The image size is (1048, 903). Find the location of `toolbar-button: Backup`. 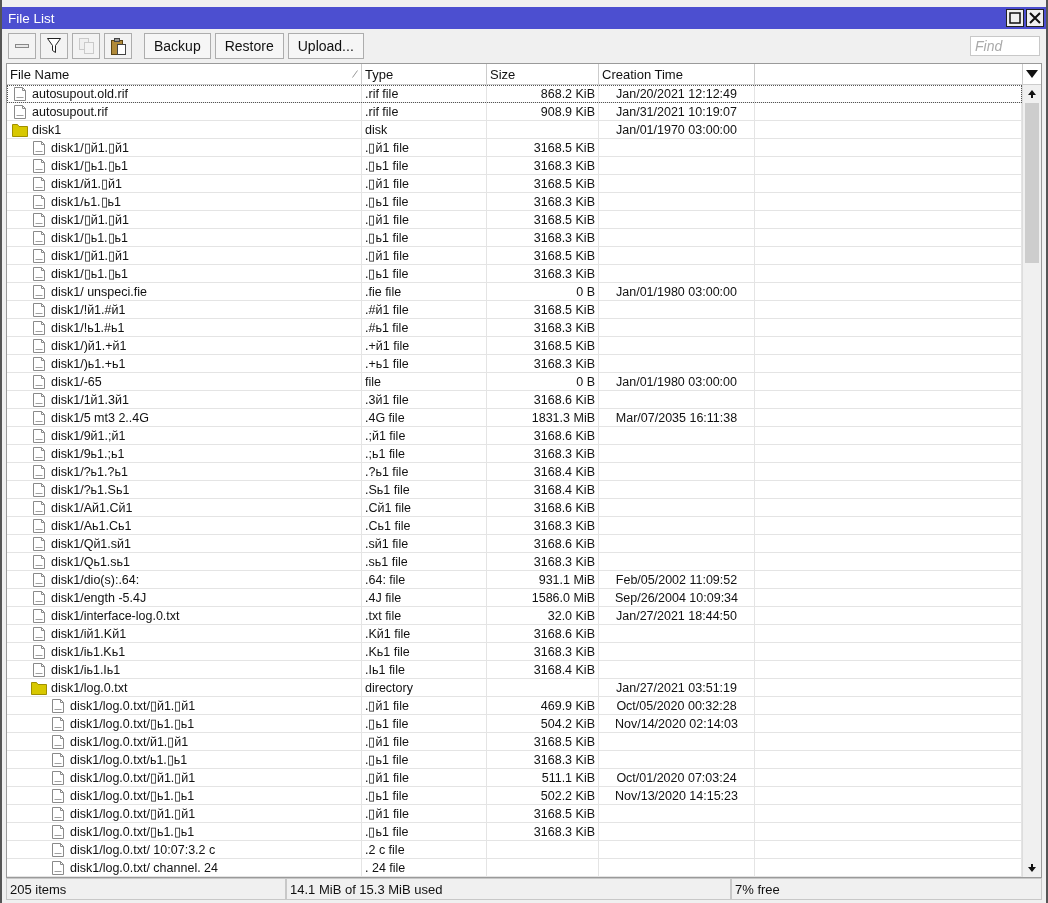

toolbar-button: Backup is located at coordinates (177, 46).